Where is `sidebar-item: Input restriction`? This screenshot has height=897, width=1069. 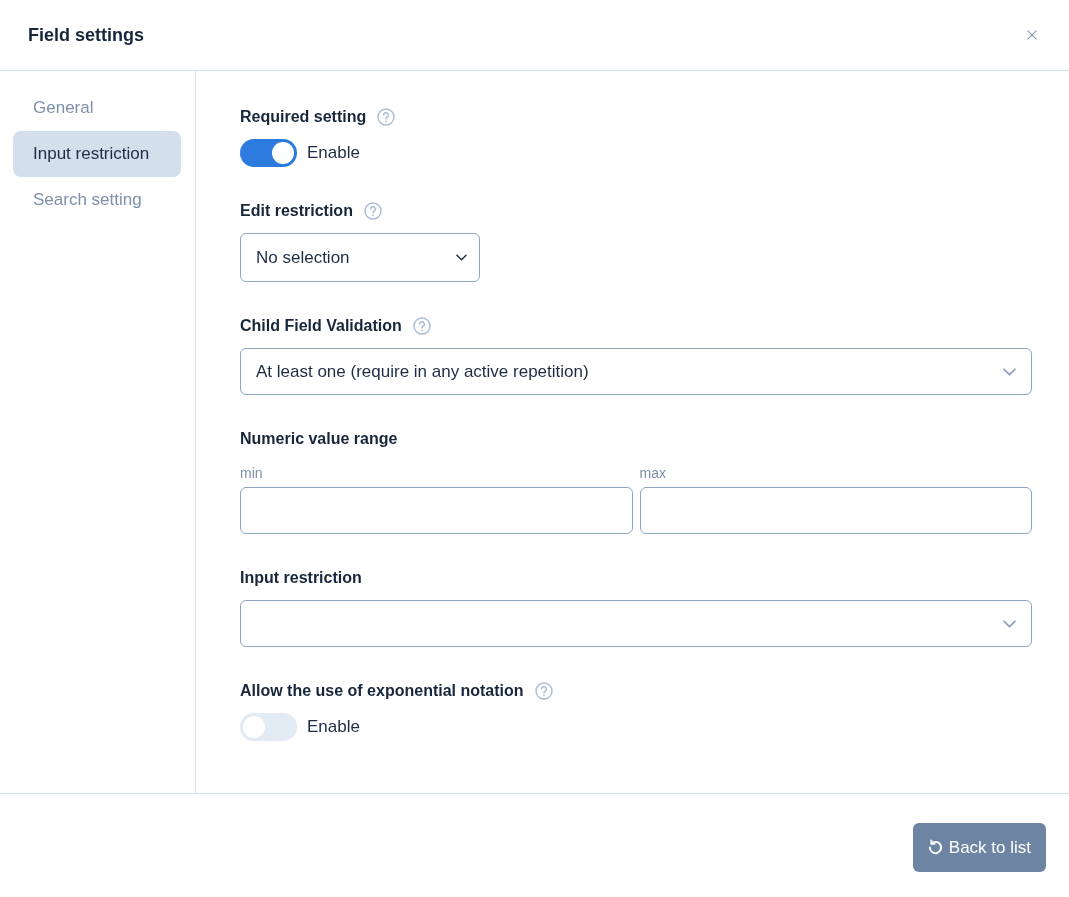
sidebar-item: Input restriction is located at coordinates (97, 154).